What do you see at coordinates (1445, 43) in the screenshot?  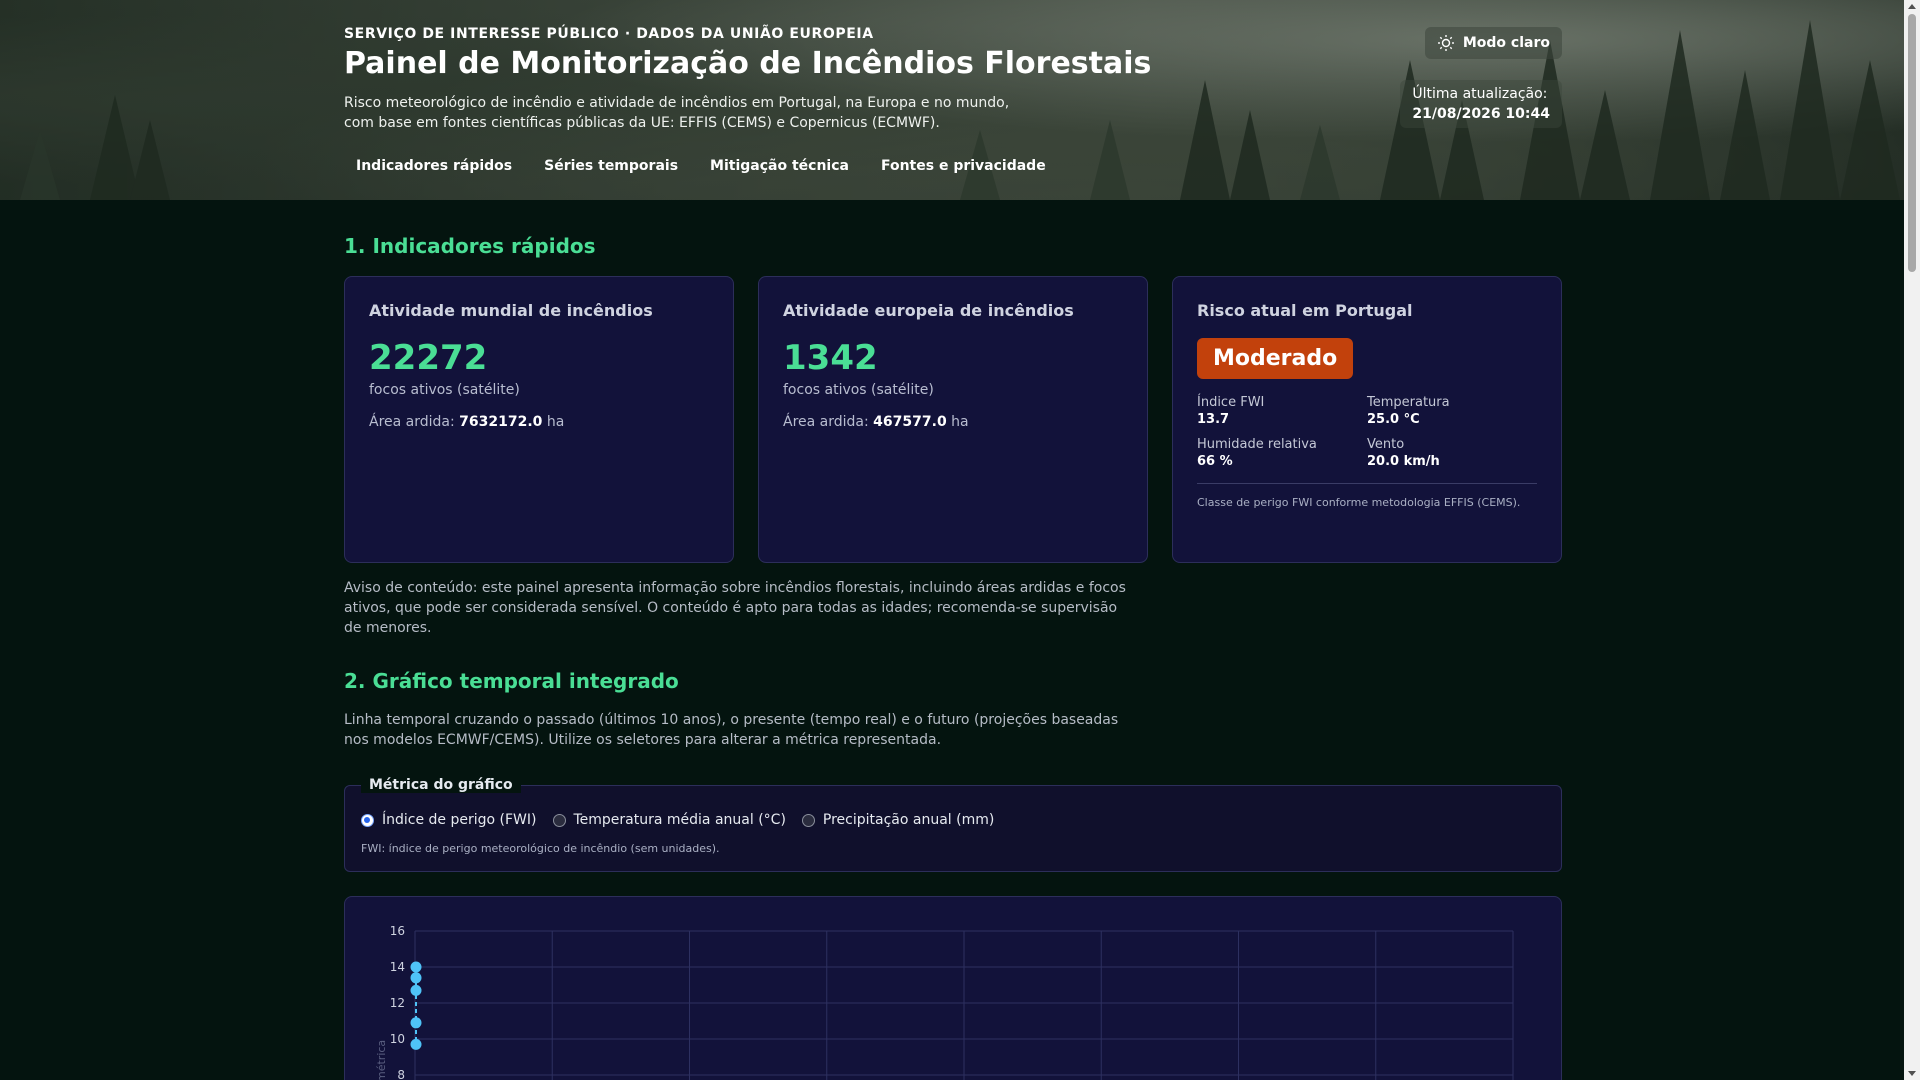 I see `sun-icon` at bounding box center [1445, 43].